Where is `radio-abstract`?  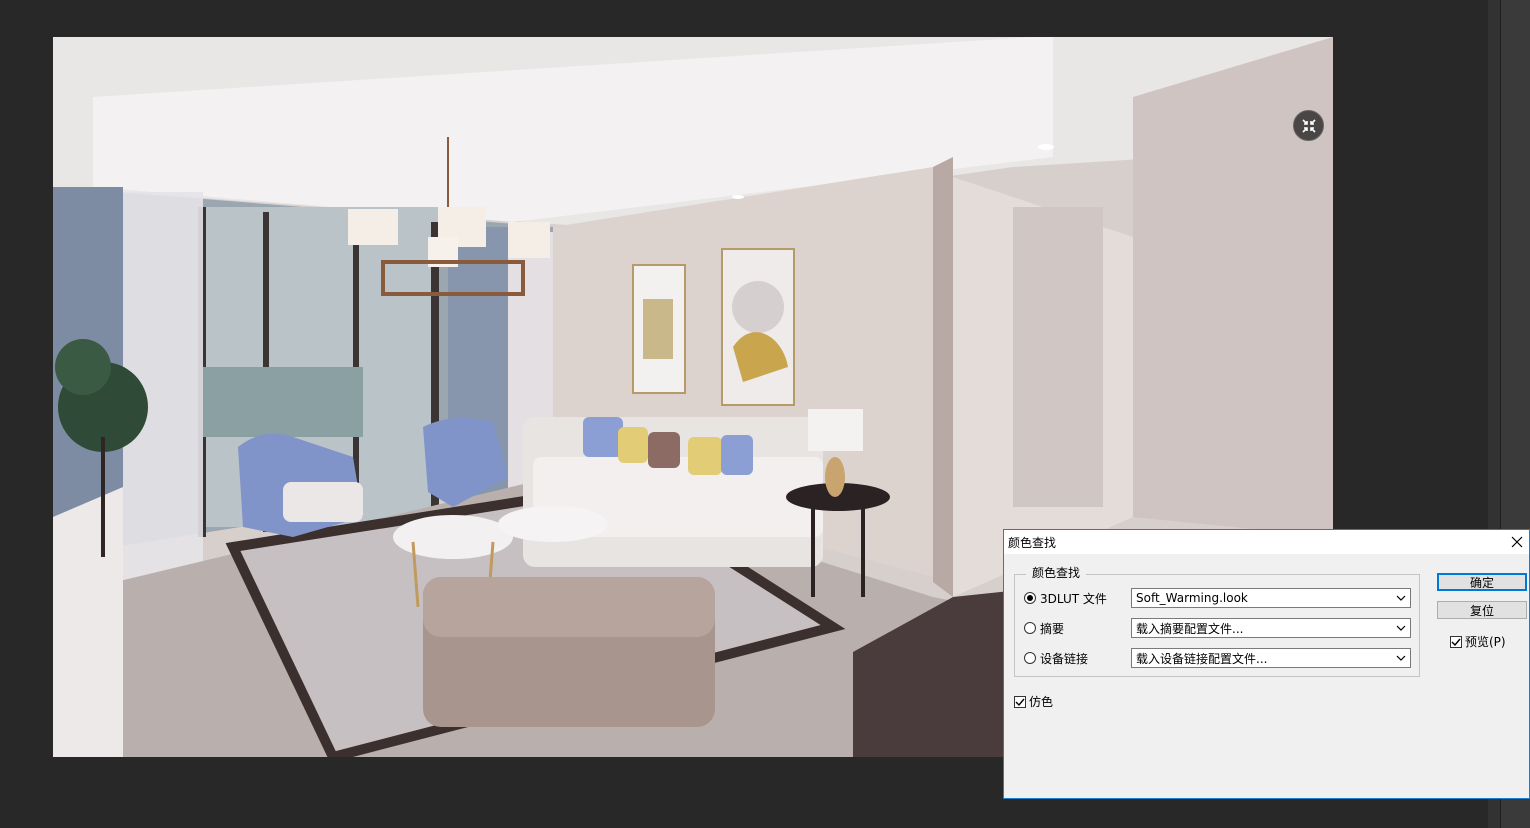
radio-abstract is located at coordinates (1030, 628).